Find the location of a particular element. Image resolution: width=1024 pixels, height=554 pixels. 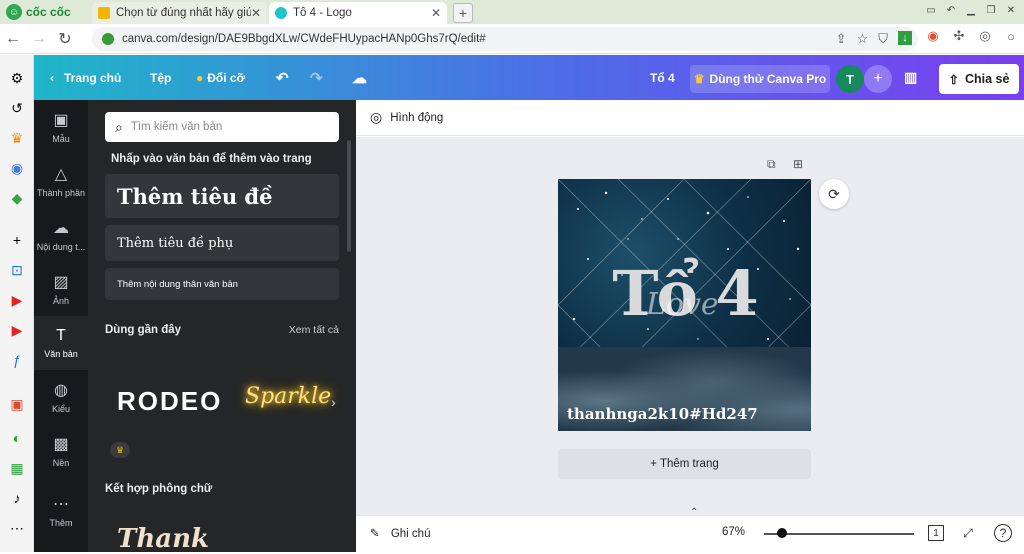

new-tab-button: + is located at coordinates (463, 13).